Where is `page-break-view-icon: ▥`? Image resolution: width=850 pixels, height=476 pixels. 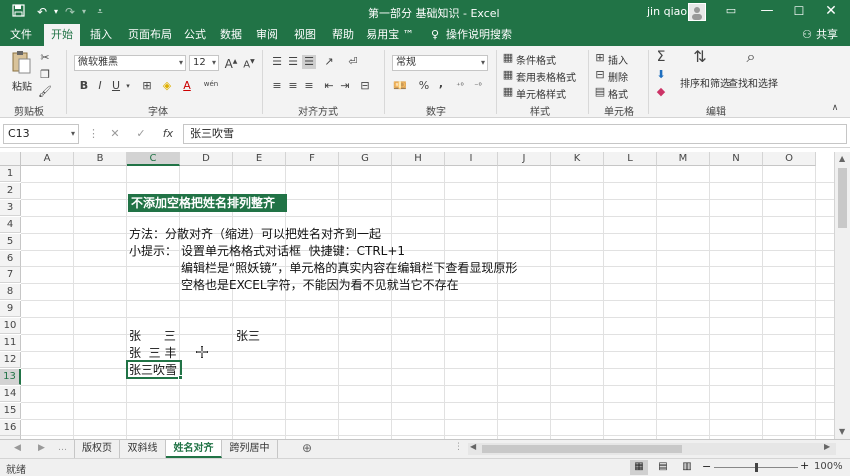 page-break-view-icon: ▥ is located at coordinates (687, 467).